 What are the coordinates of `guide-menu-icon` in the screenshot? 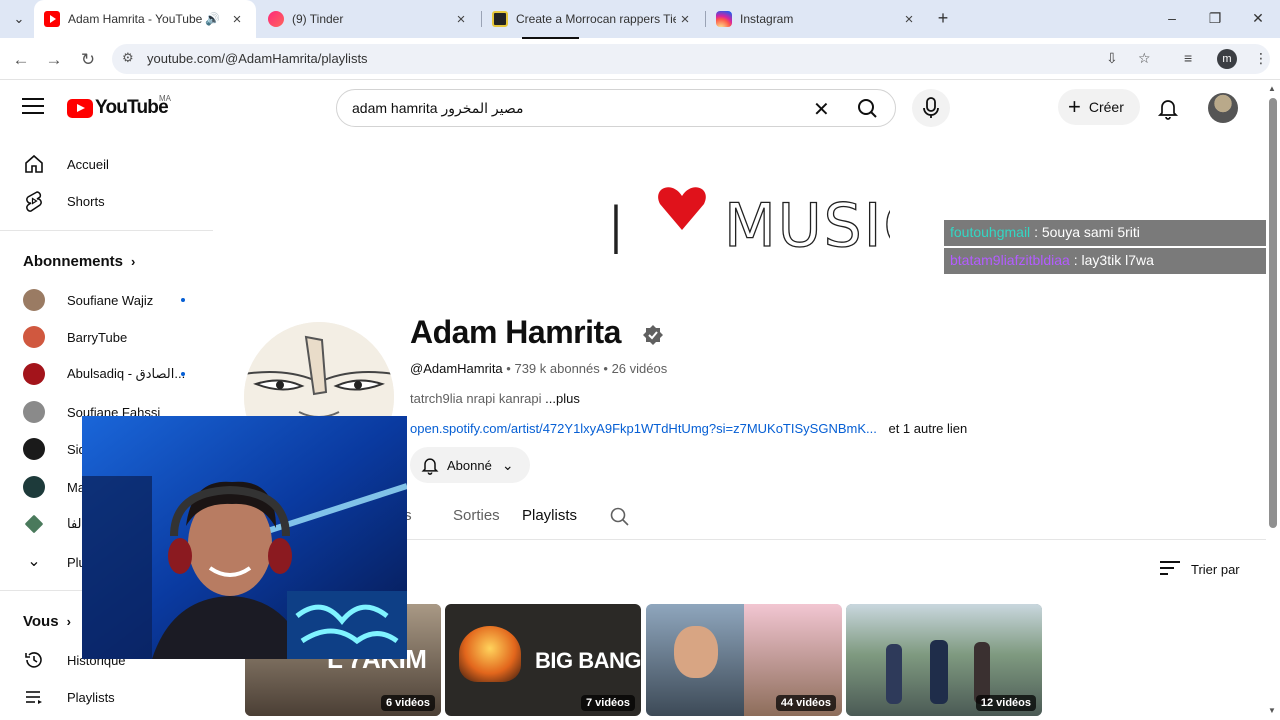 It's located at (33, 107).